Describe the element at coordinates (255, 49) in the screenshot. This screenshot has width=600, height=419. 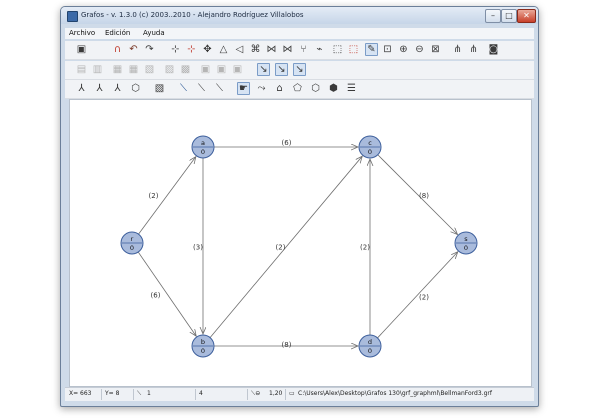
I see `connect-icon: ⌘` at that location.